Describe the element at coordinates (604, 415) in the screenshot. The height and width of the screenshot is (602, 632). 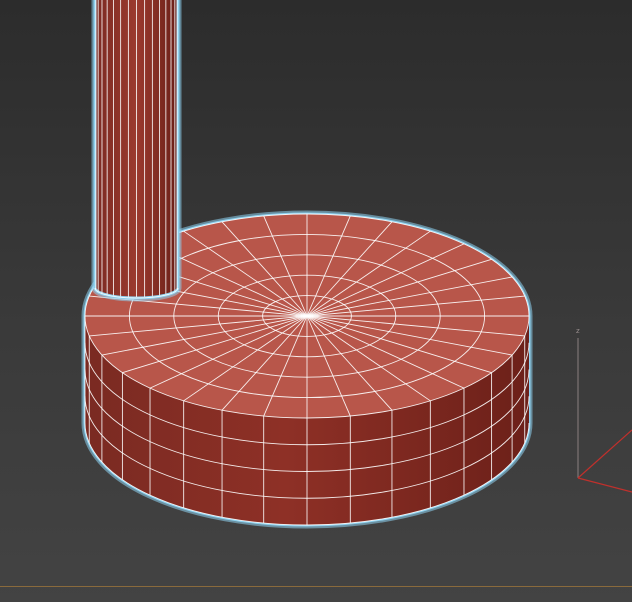
I see `axis-gizmo` at that location.